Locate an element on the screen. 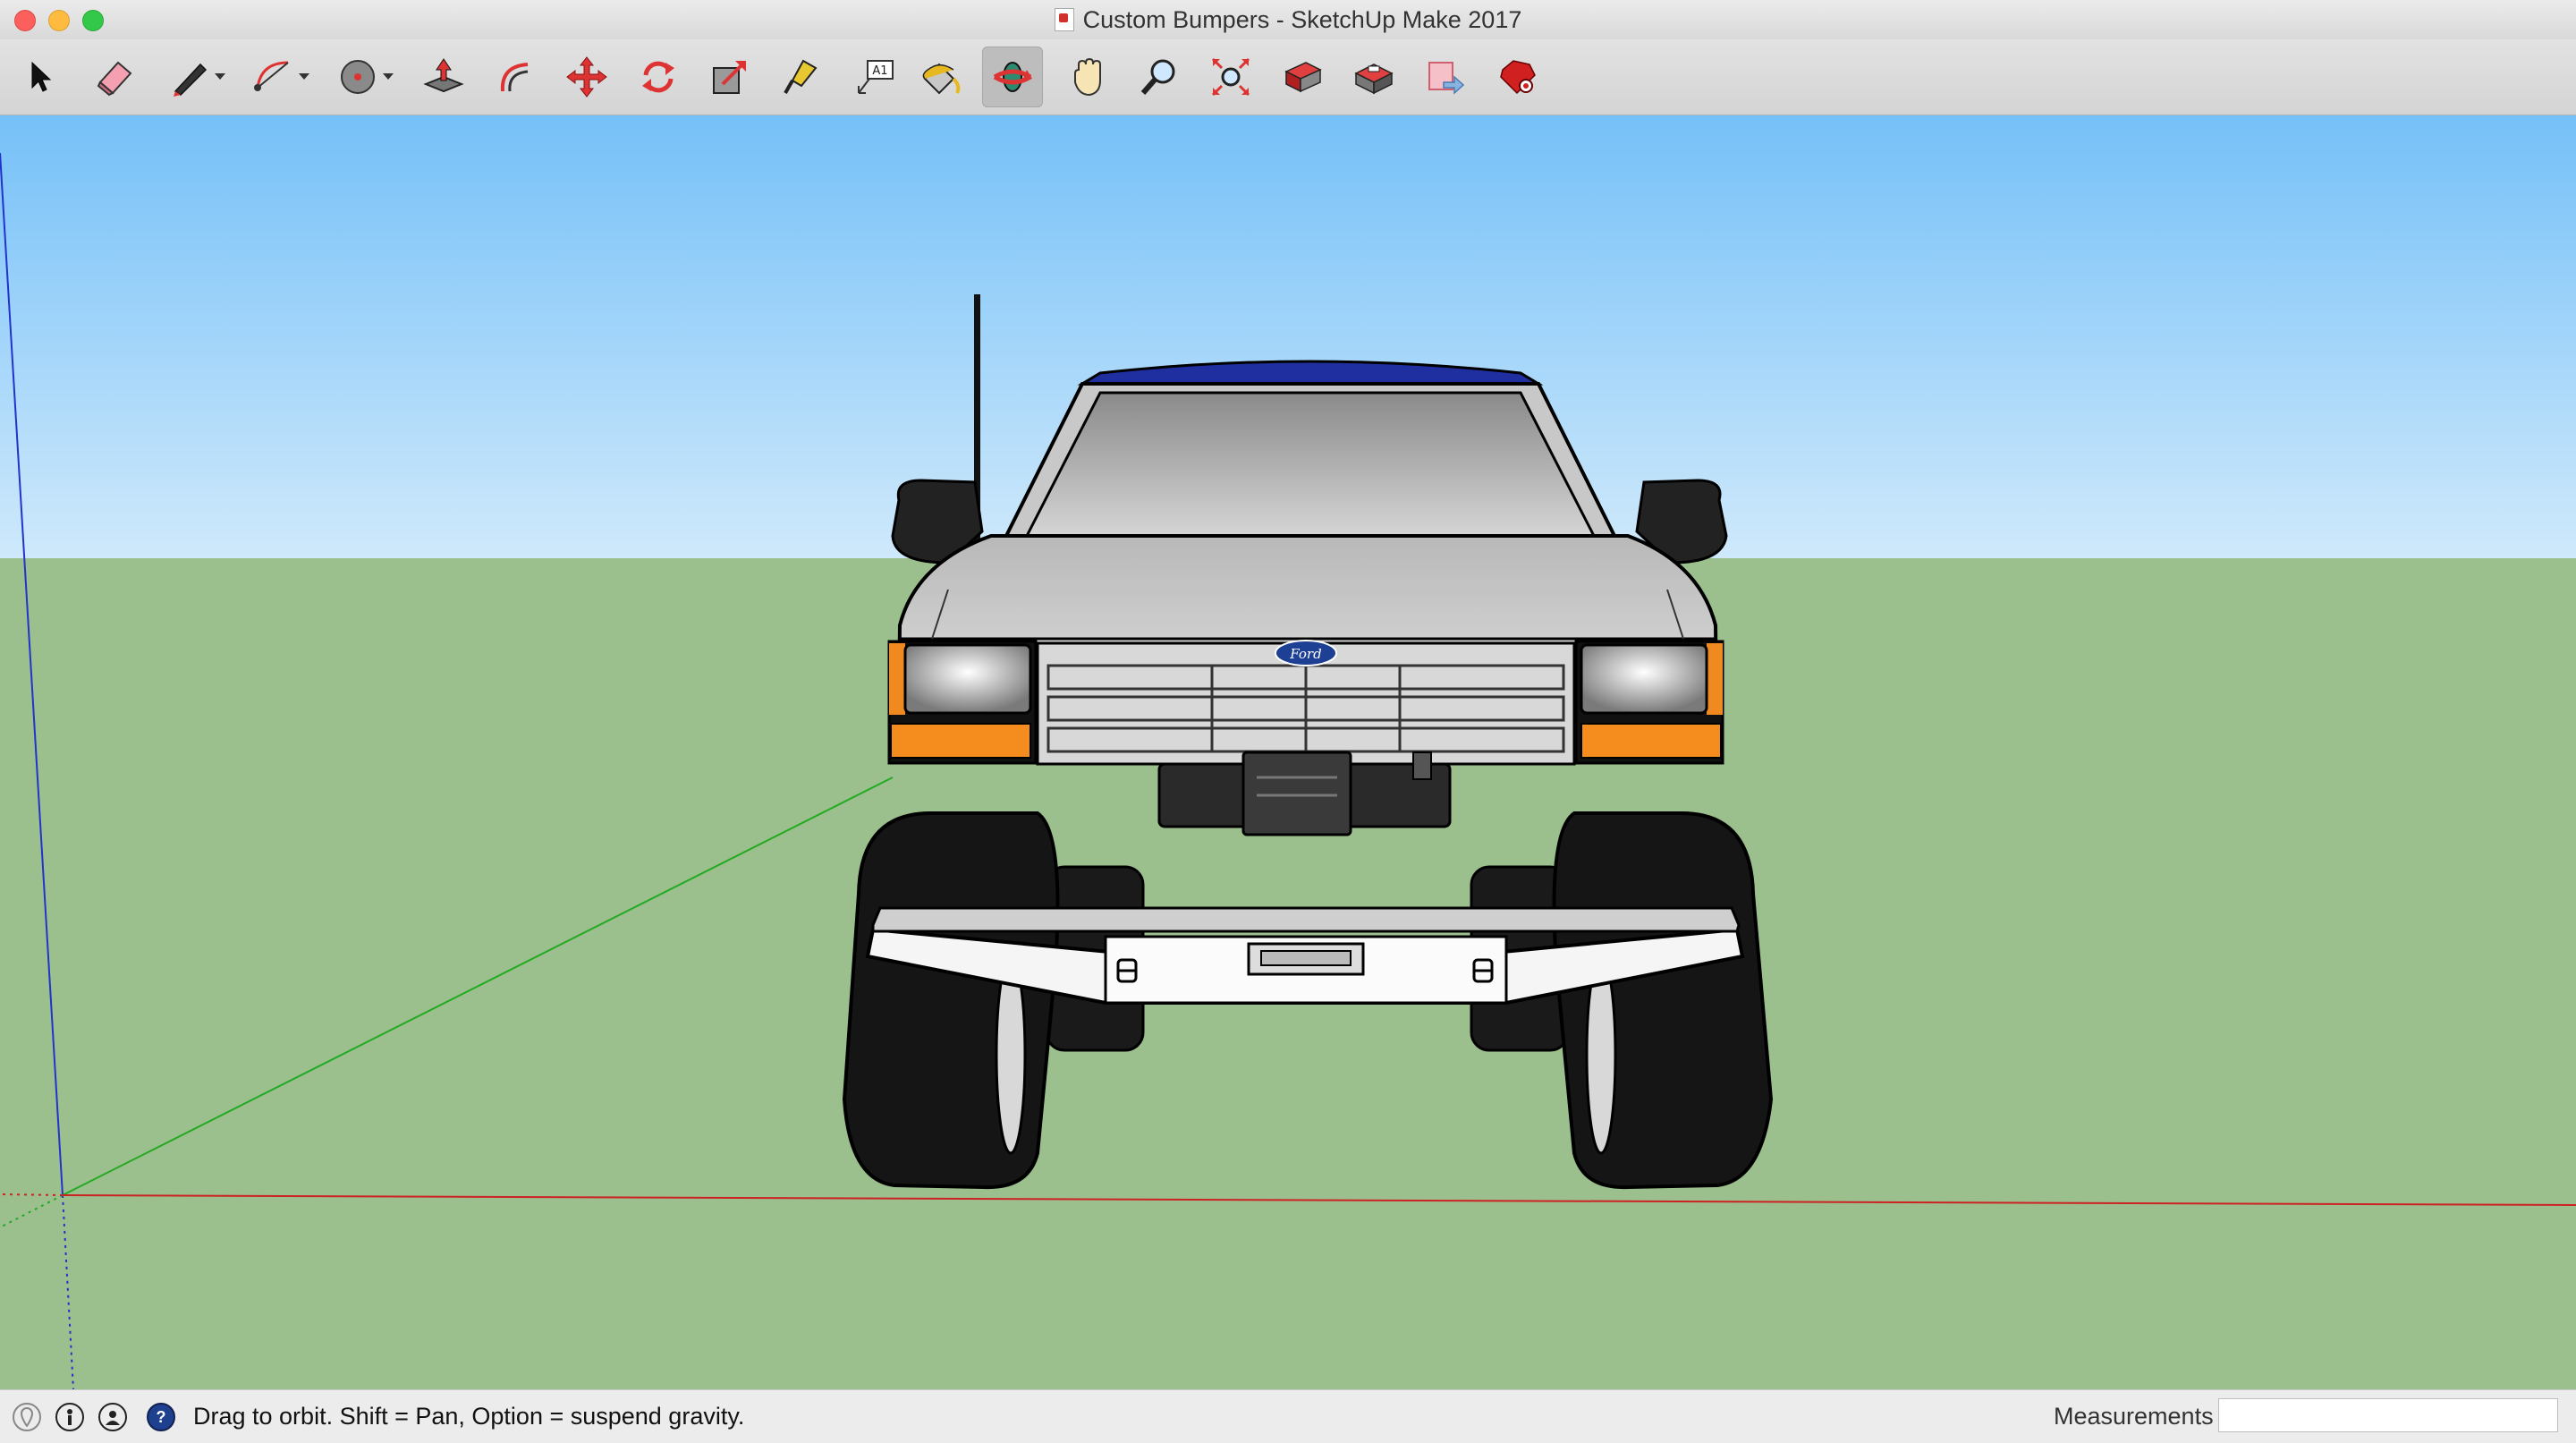  arc-tool-button is located at coordinates (276, 77).